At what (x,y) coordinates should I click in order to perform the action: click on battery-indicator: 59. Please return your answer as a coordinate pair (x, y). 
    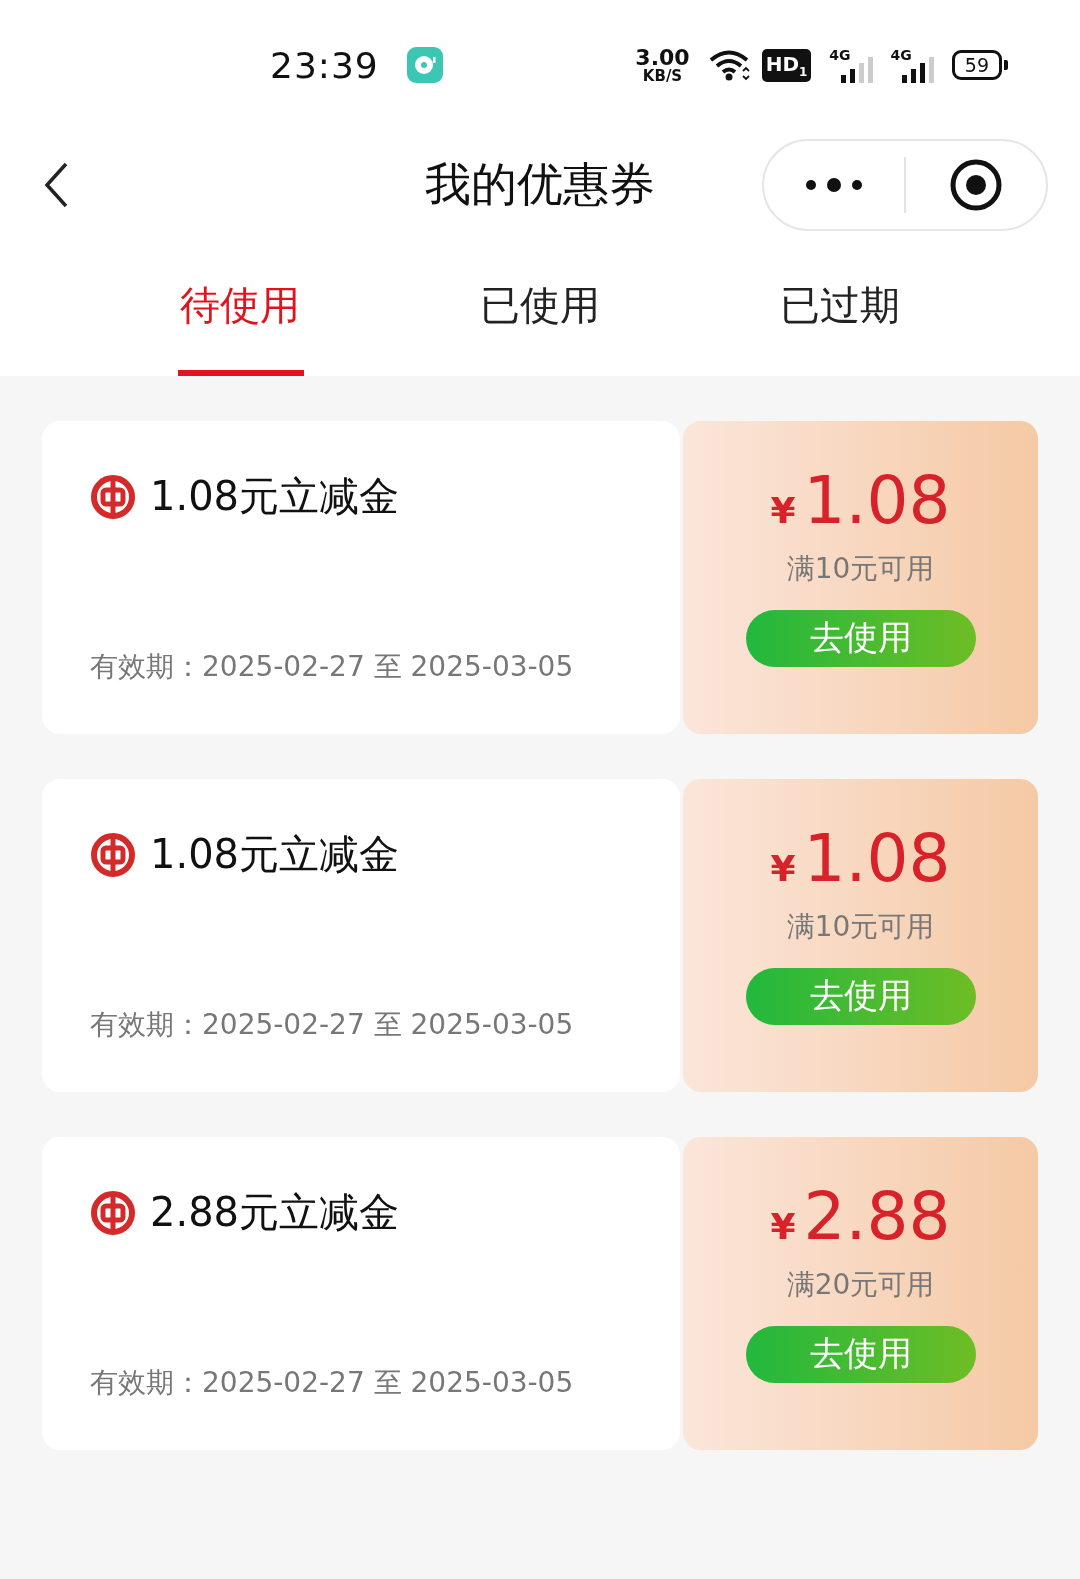
    Looking at the image, I should click on (979, 65).